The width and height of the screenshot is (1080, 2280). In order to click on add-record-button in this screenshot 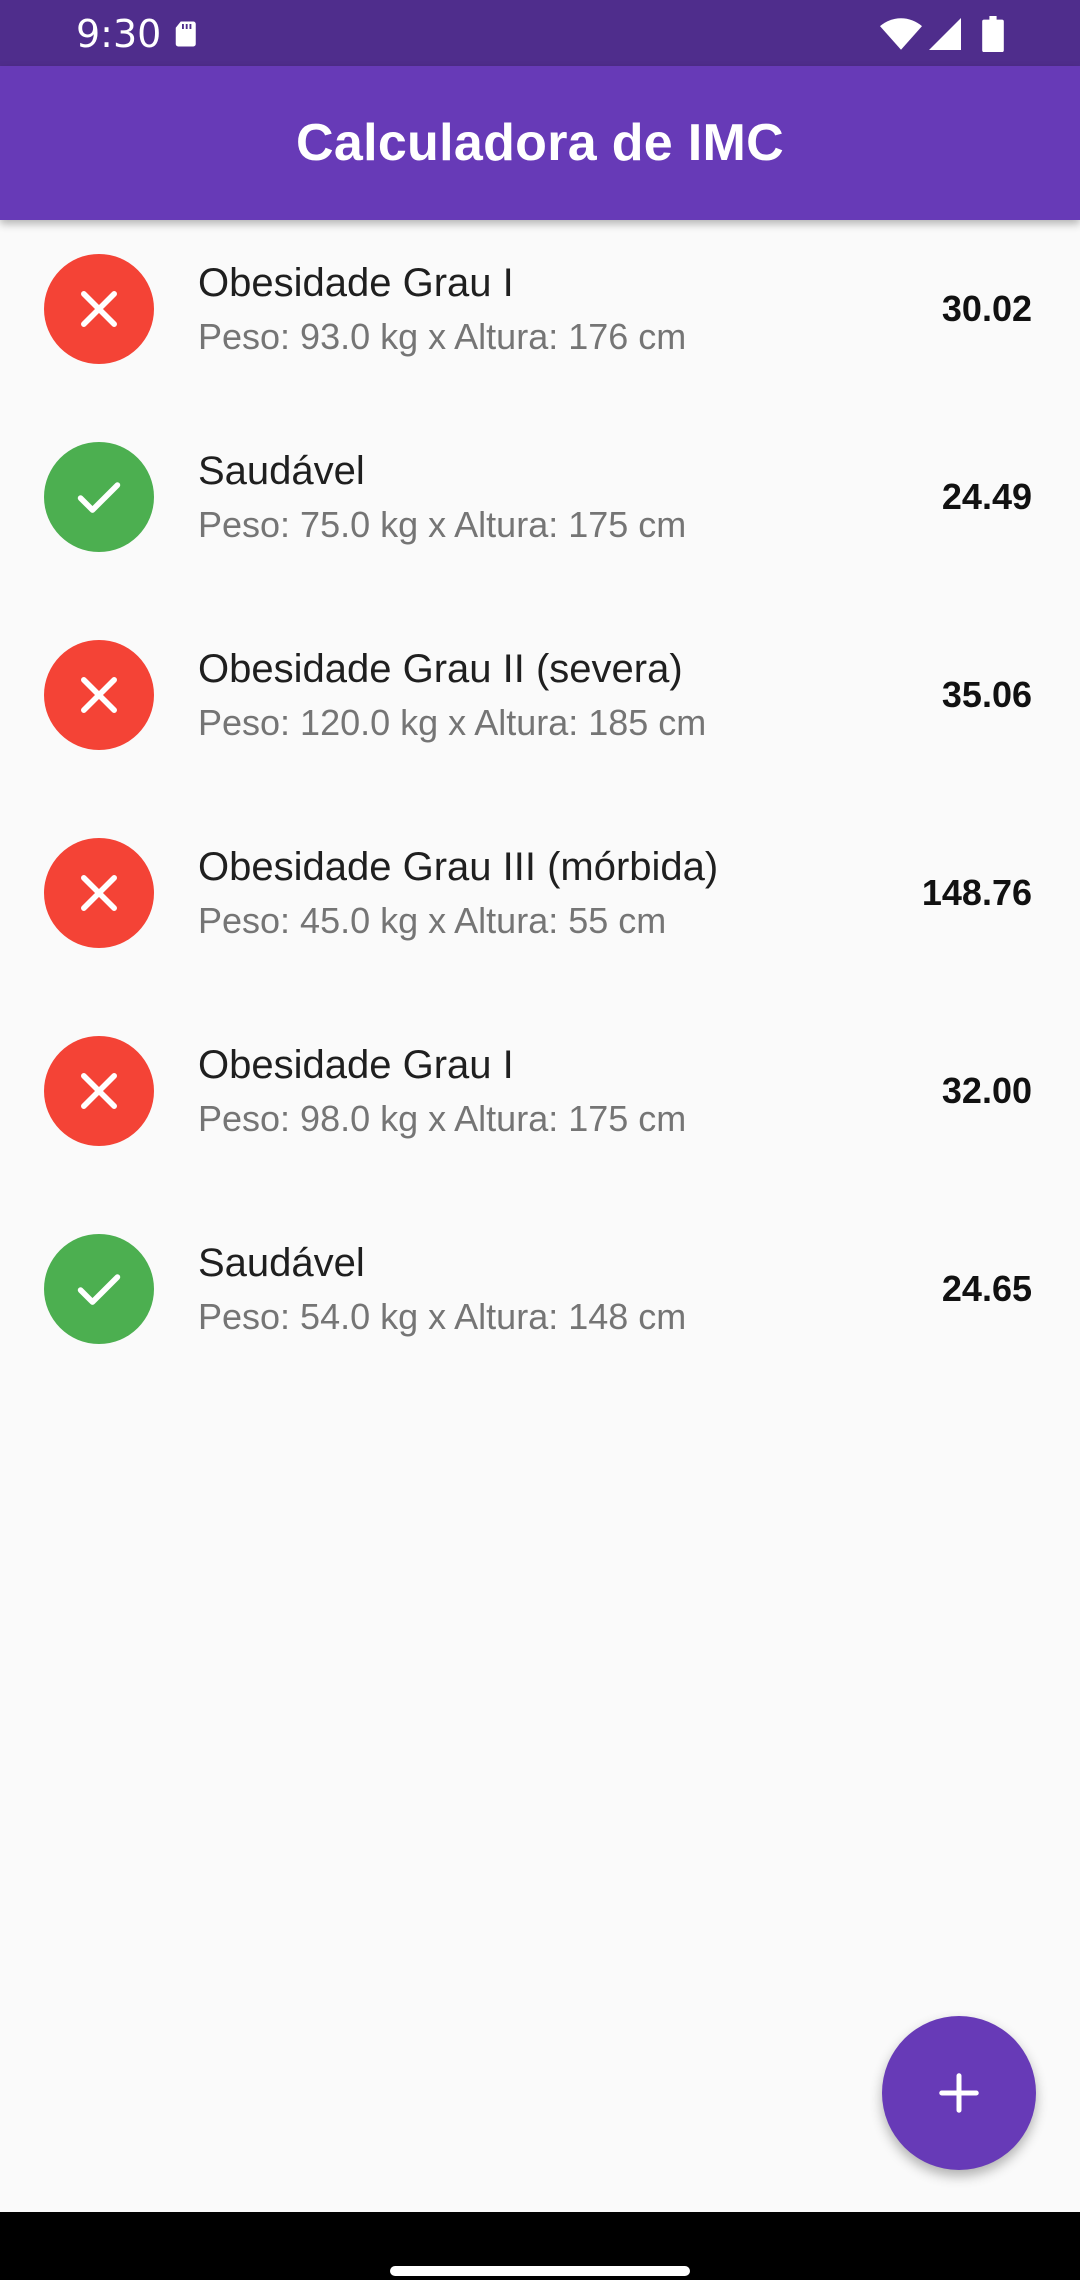, I will do `click(959, 2093)`.